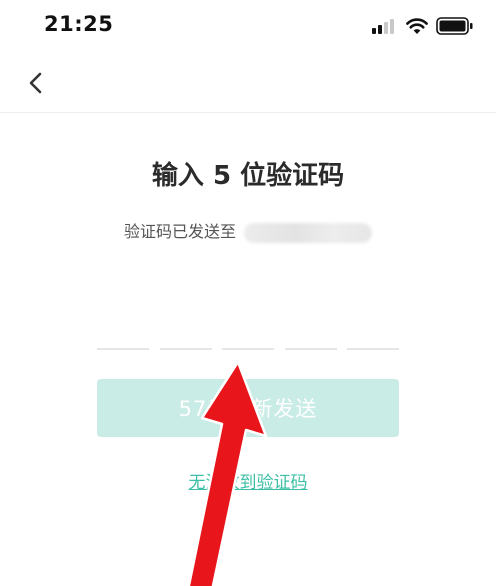 The height and width of the screenshot is (586, 496). I want to click on wifi-icon, so click(417, 26).